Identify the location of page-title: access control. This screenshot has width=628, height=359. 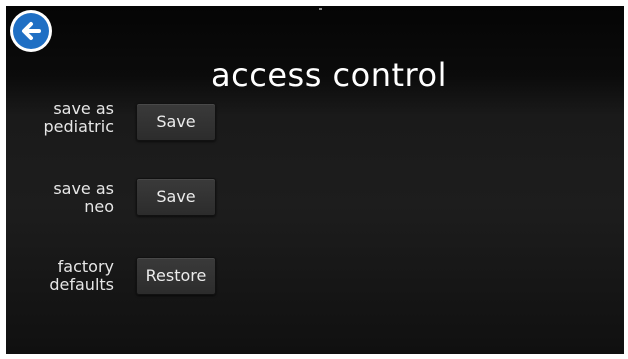
(329, 75).